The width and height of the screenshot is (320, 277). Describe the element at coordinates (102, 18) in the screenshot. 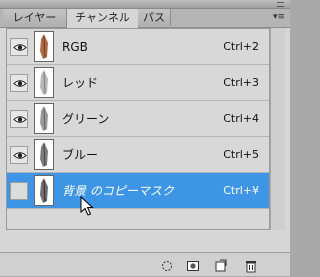

I see `tab-channels: チャンネル` at that location.